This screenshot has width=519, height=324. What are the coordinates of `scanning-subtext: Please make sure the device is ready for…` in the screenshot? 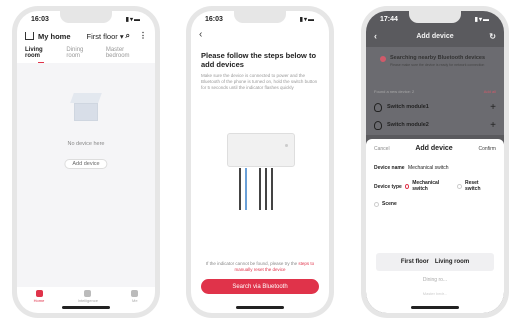 It's located at (437, 65).